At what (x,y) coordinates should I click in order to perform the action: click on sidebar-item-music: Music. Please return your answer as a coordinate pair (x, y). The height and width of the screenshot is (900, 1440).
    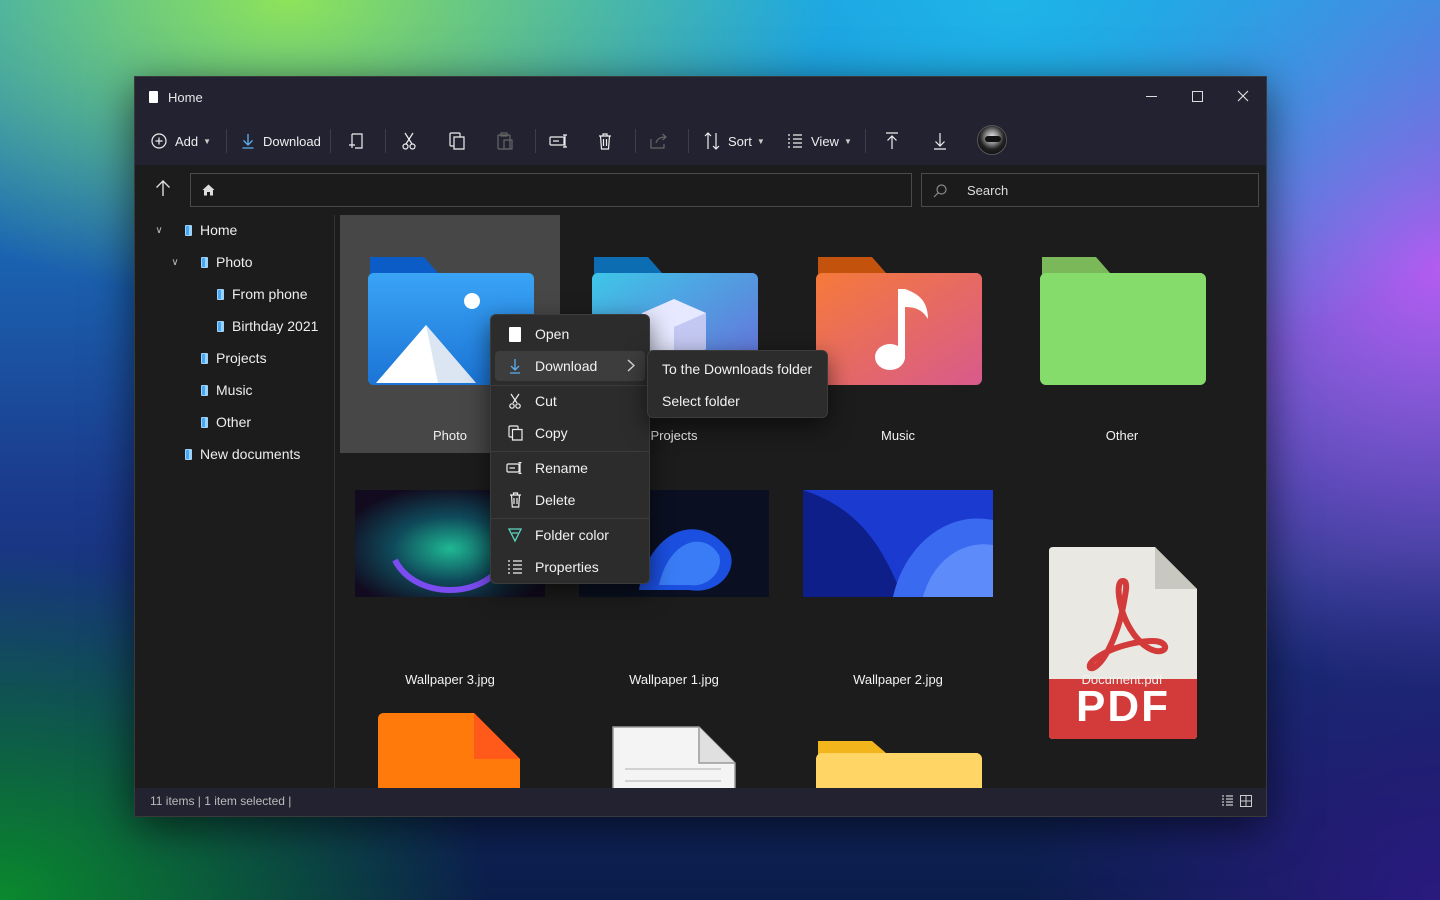
    Looking at the image, I should click on (227, 390).